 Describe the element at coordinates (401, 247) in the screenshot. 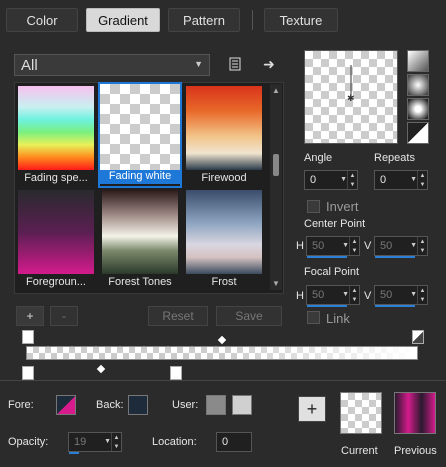

I see `center-v-field: 50 ▼ ▲ ▼` at that location.